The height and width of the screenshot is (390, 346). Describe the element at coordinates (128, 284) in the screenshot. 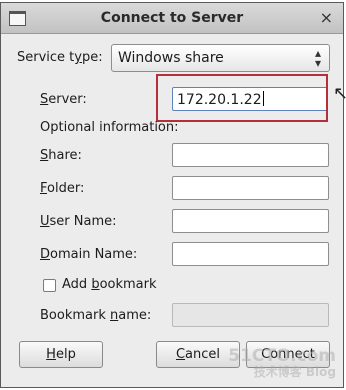

I see `add-bookmark-label-part: ookmark` at that location.